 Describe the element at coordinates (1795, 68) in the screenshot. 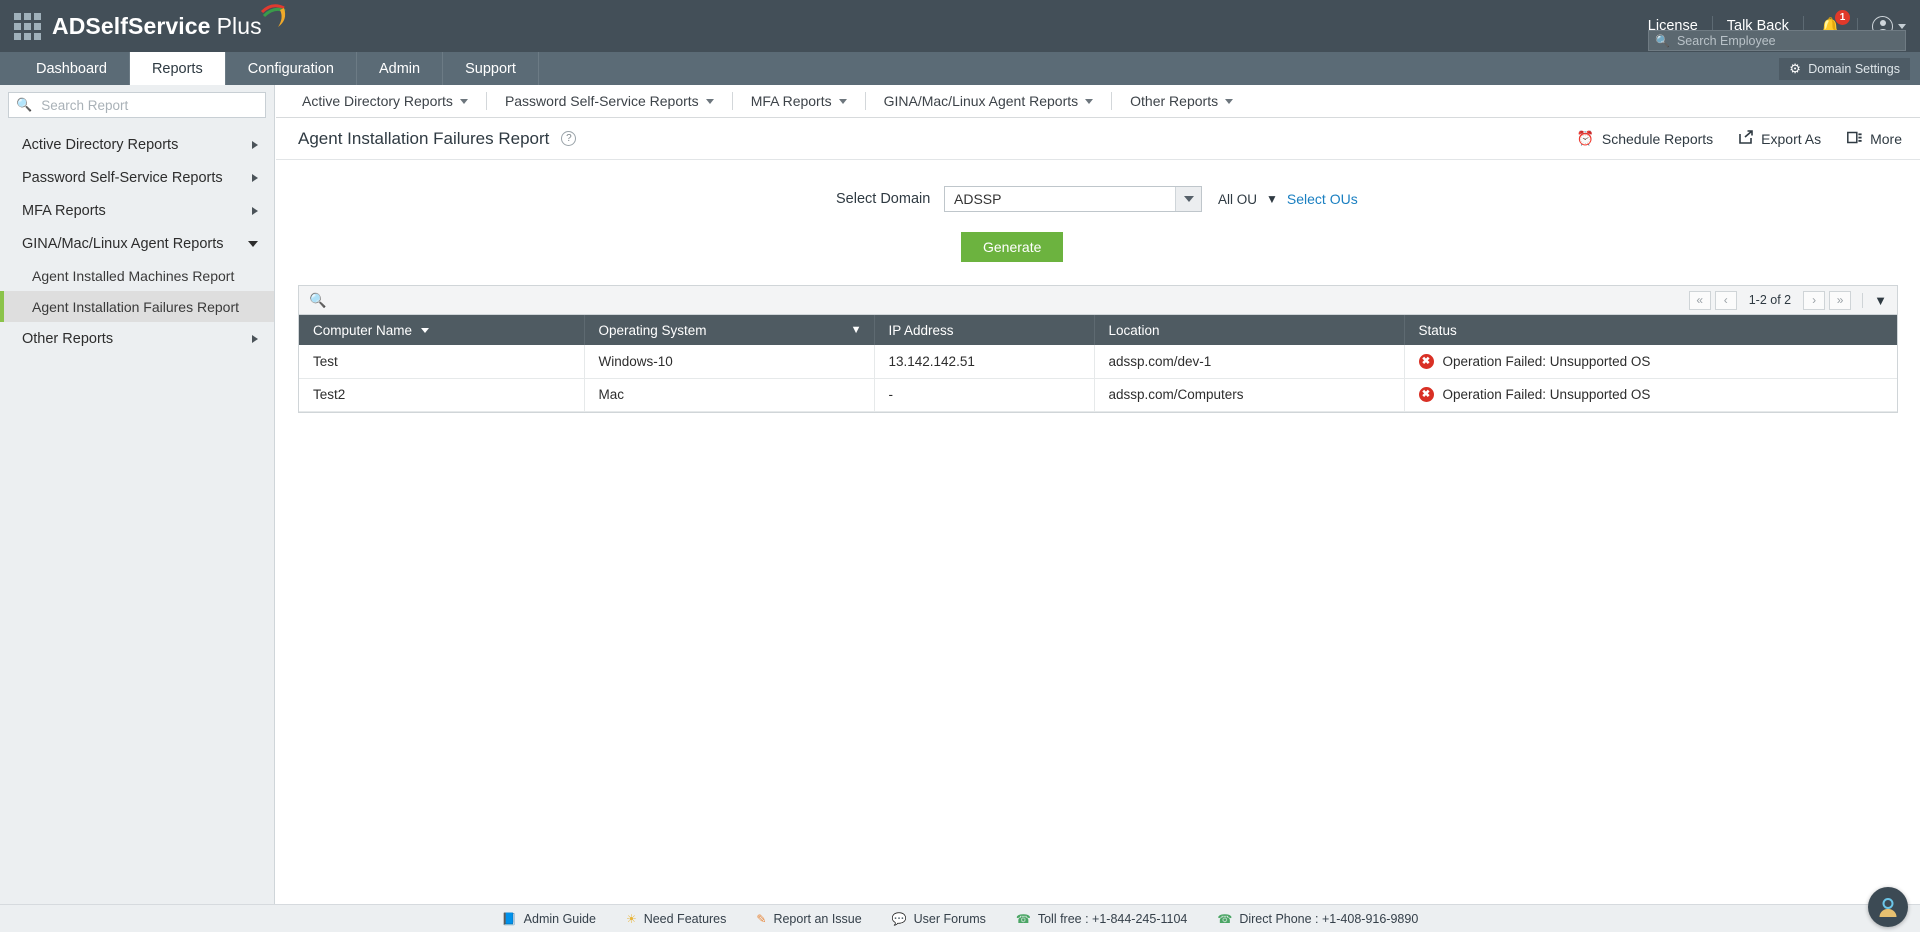

I see `gear-icon: ⚙` at that location.